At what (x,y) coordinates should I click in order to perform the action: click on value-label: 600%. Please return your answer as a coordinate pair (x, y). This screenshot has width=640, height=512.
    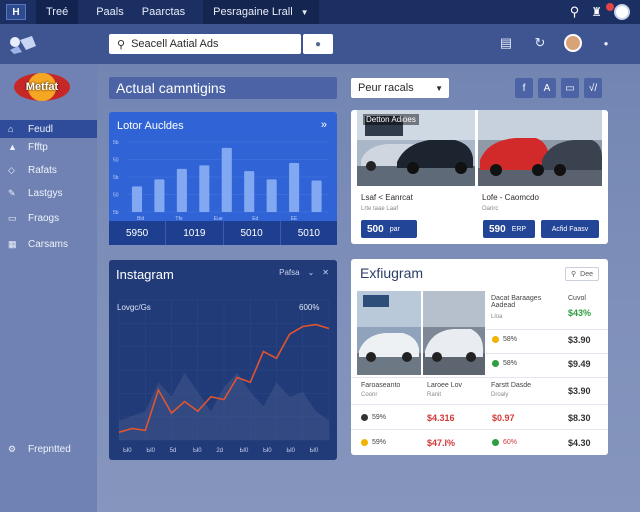
    Looking at the image, I should click on (309, 307).